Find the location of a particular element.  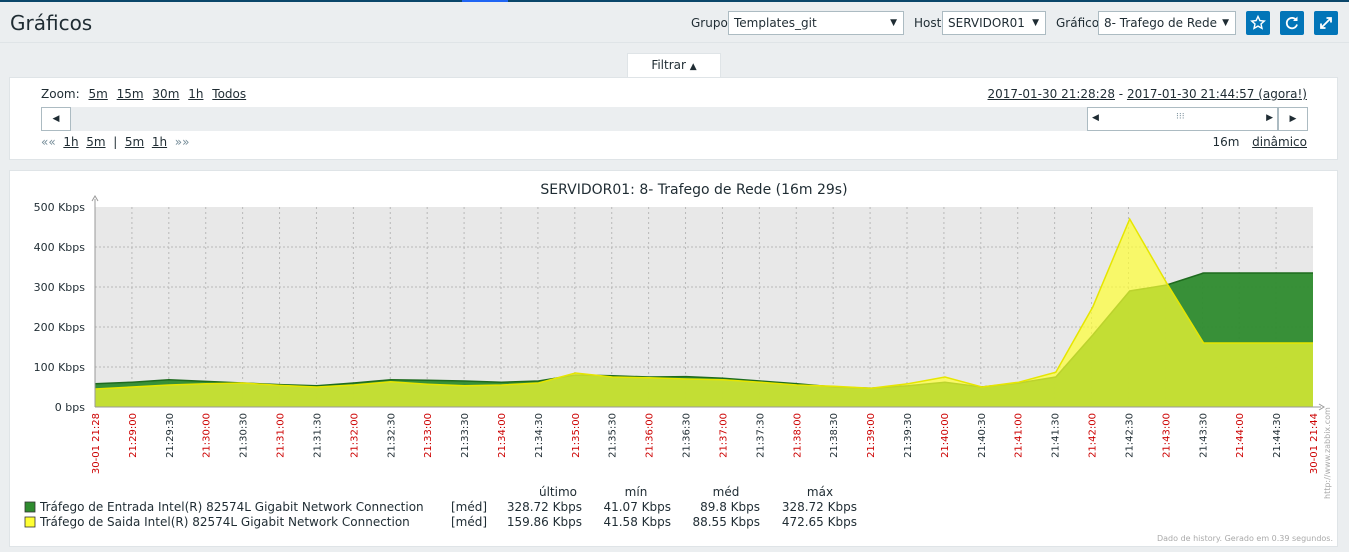

host-select: SERVIDOR01 ▼ is located at coordinates (994, 23).